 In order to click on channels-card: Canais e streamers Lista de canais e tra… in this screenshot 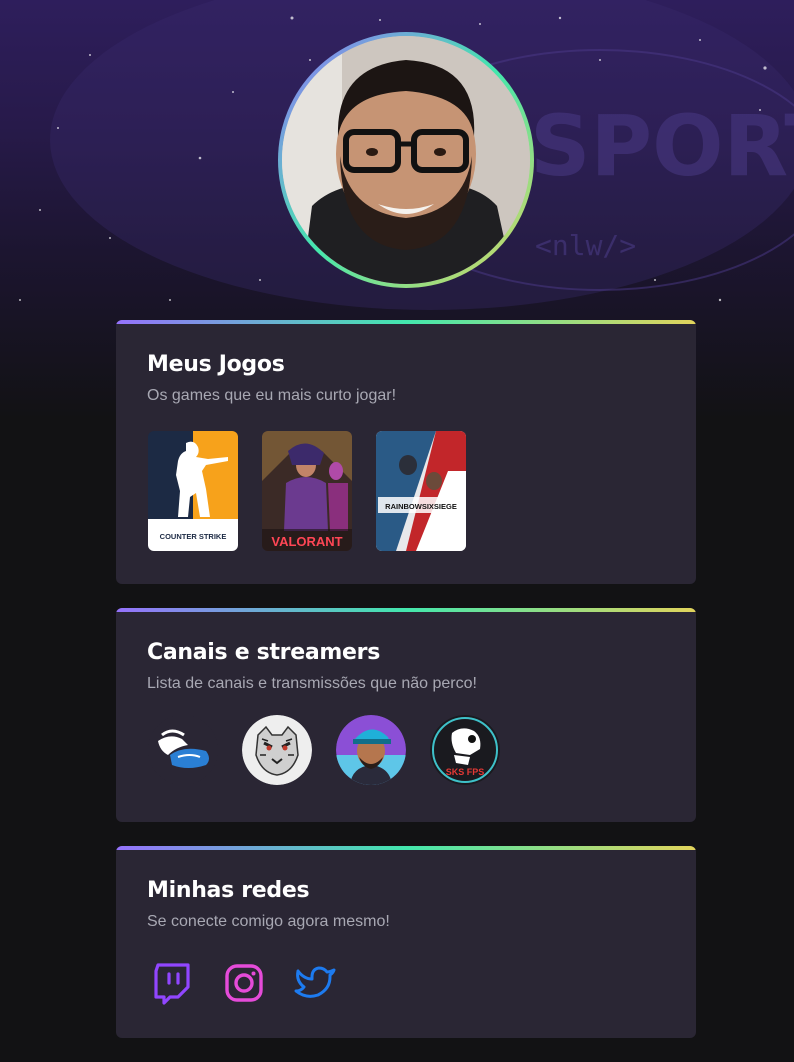, I will do `click(406, 715)`.